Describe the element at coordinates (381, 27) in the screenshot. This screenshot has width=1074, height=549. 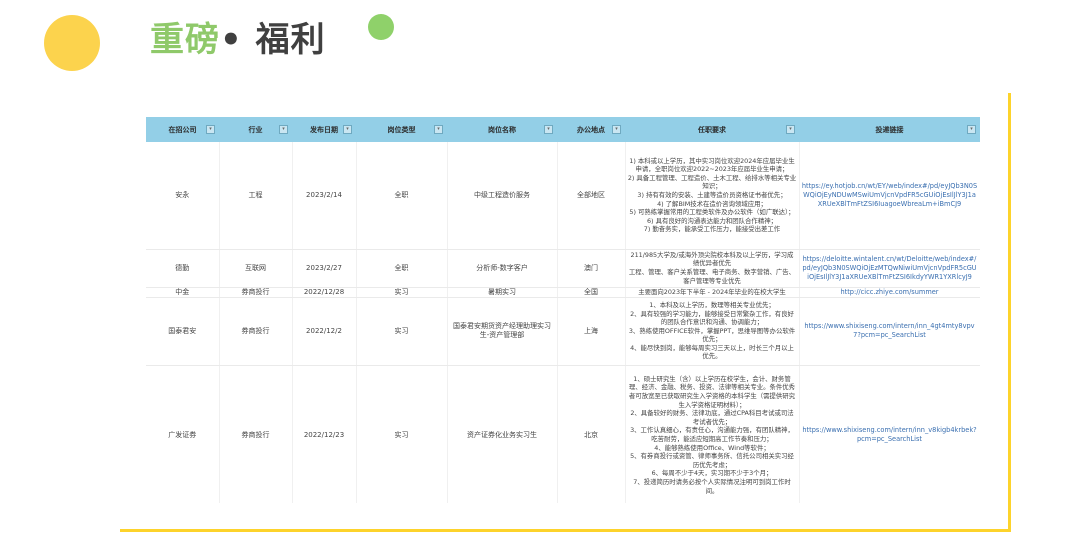
I see `decorative-green-circle` at that location.